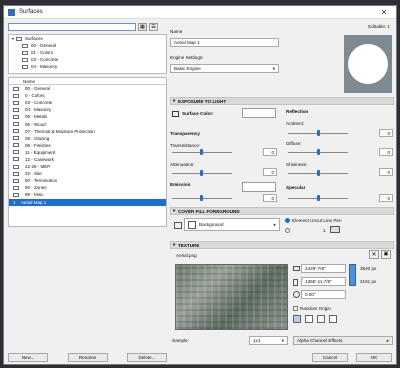  I want to click on list-item: 11 - Equipment, so click(87, 152).